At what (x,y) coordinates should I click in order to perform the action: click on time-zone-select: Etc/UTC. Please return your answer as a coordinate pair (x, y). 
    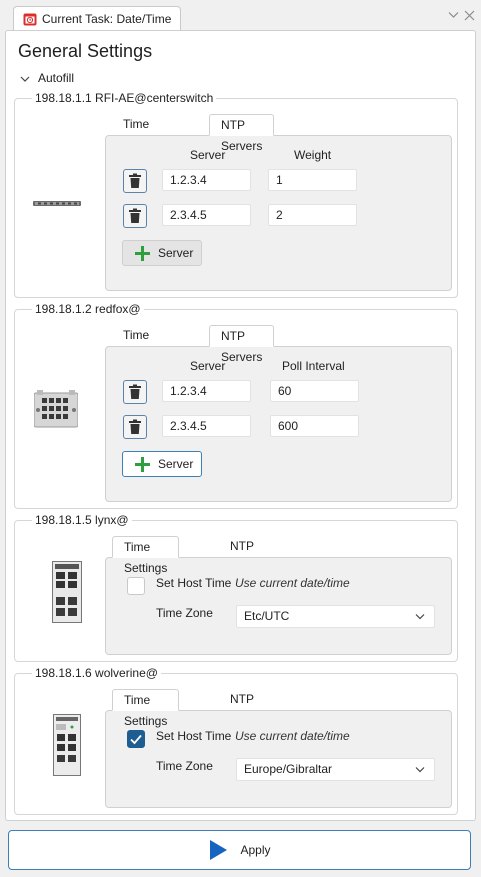
    Looking at the image, I should click on (335, 616).